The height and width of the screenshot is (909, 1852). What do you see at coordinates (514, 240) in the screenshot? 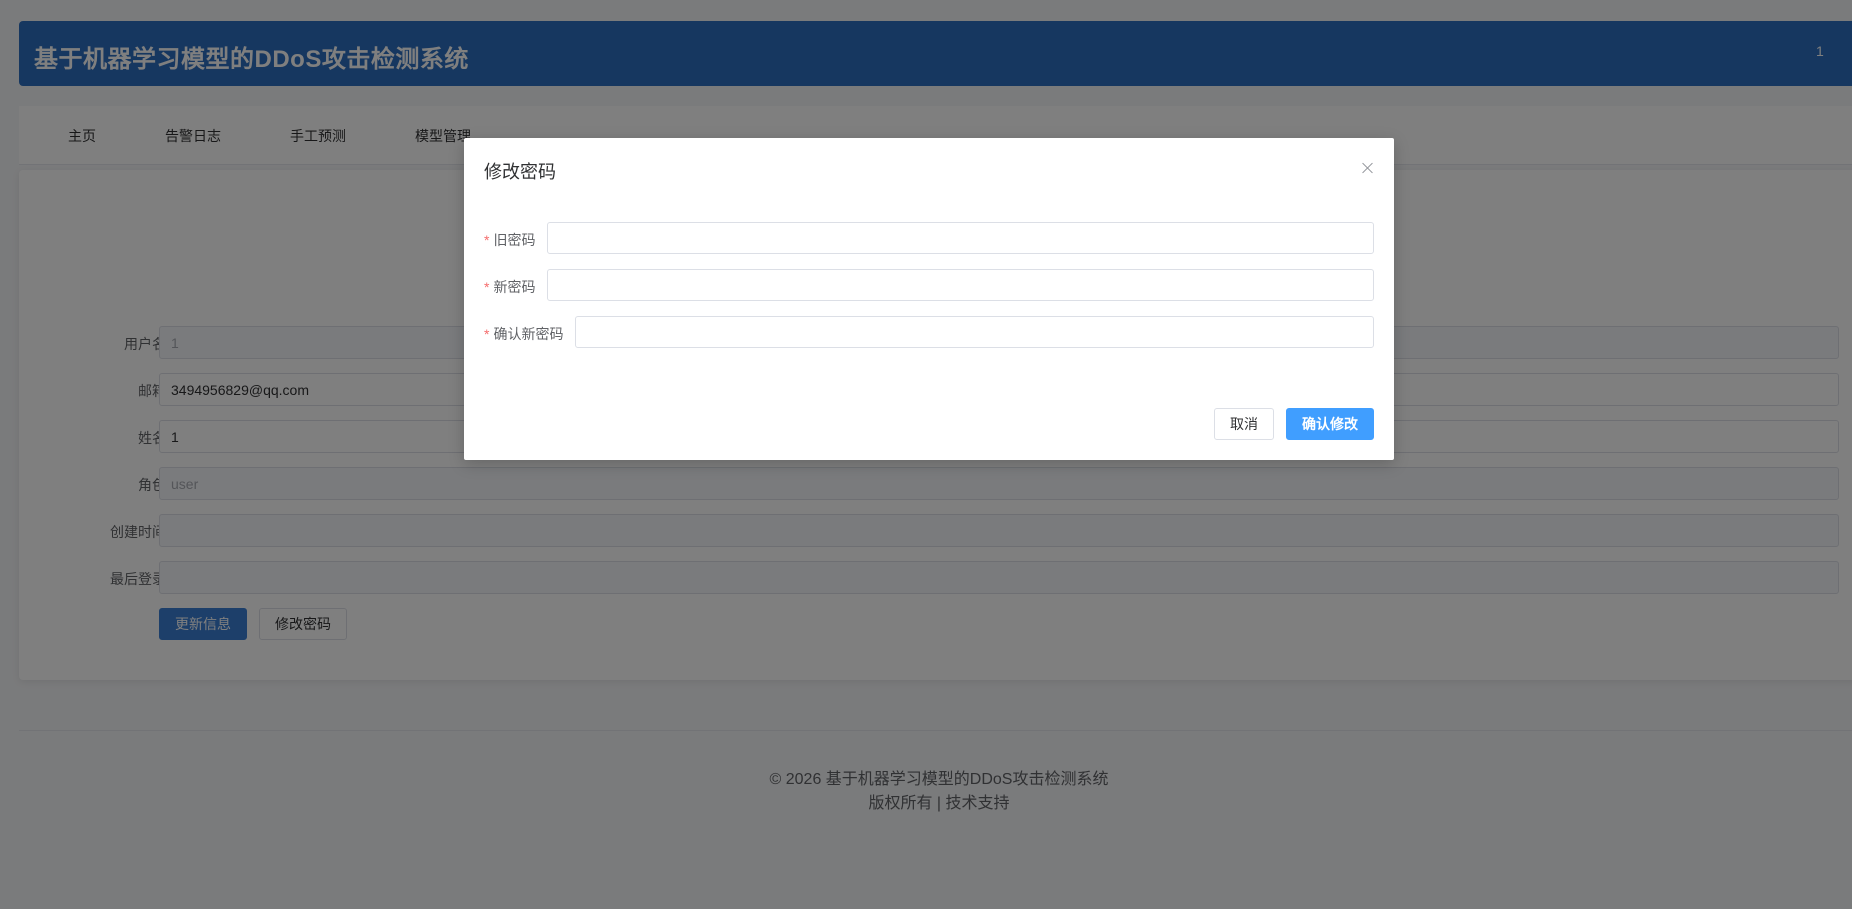
I see `old-password-label-text: 旧密码` at bounding box center [514, 240].